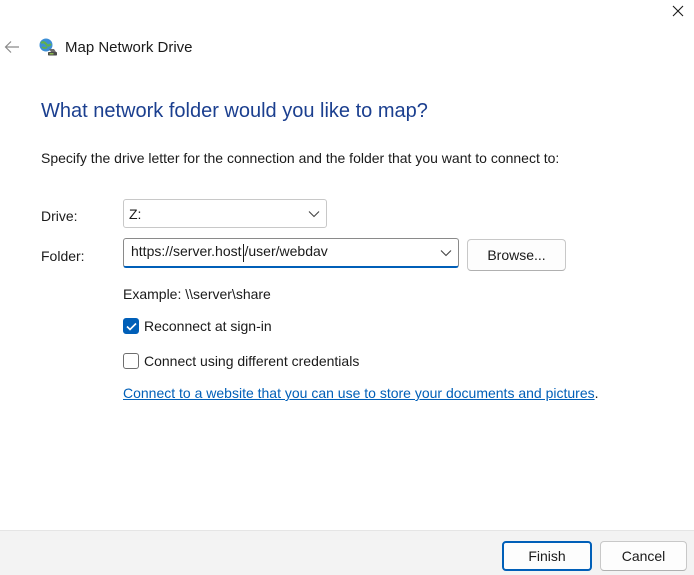 Image resolution: width=694 pixels, height=575 pixels. What do you see at coordinates (48, 47) in the screenshot?
I see `network-drive-icon` at bounding box center [48, 47].